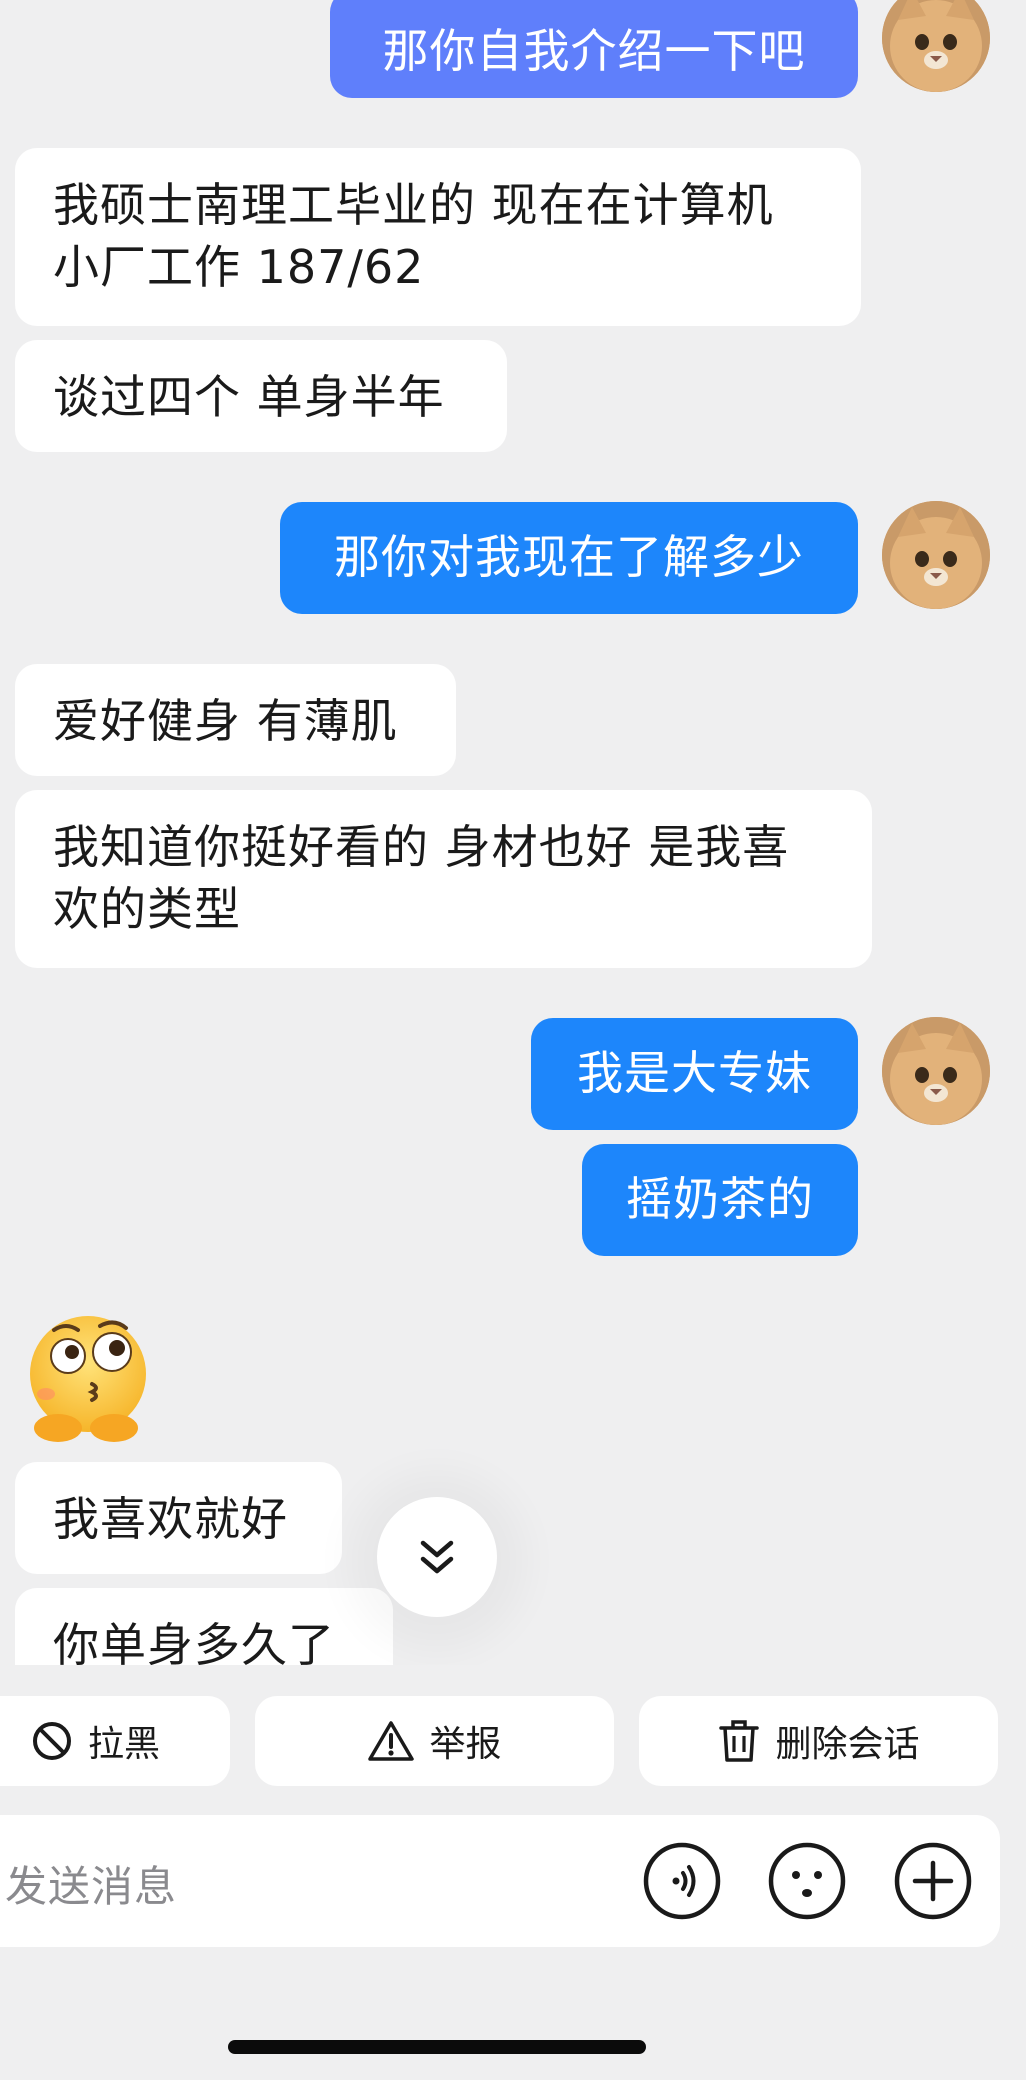  Describe the element at coordinates (739, 1741) in the screenshot. I see `trash-icon` at that location.